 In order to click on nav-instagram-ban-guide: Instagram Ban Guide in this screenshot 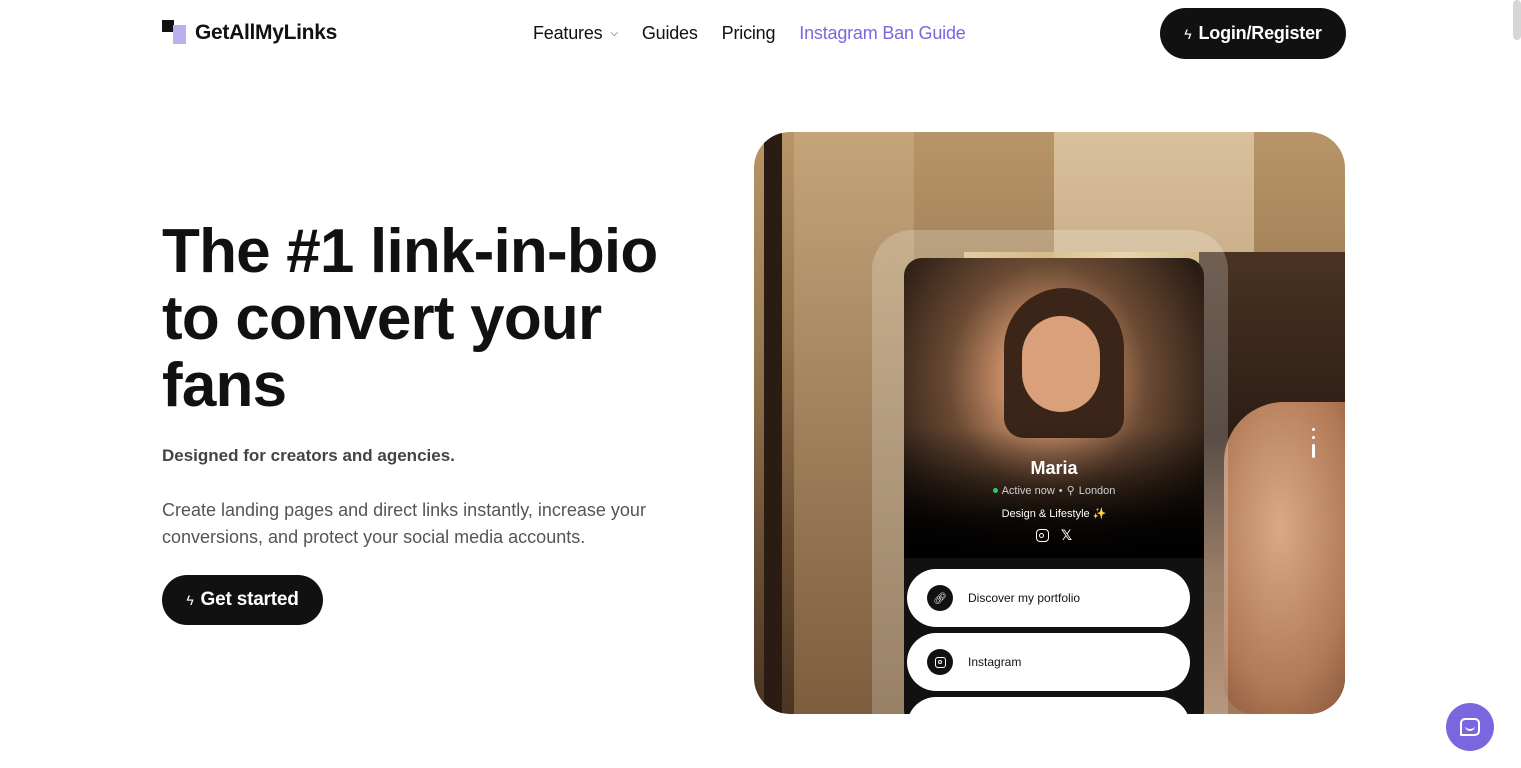, I will do `click(882, 33)`.